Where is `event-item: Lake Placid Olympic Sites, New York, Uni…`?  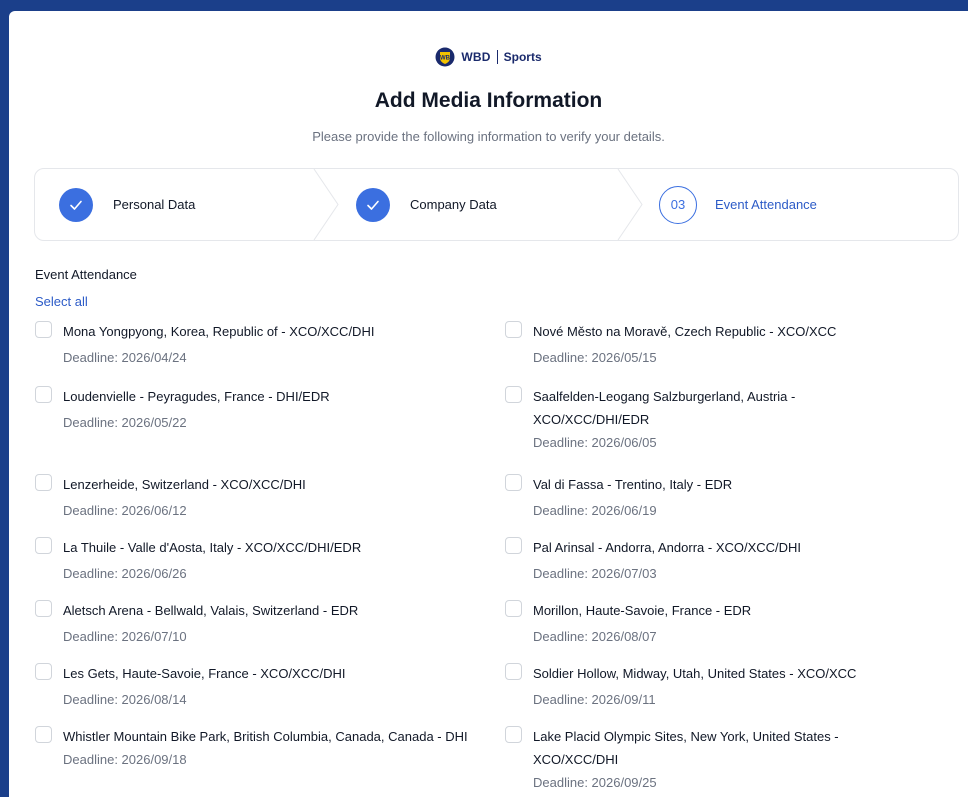 event-item: Lake Placid Olympic Sites, New York, Uni… is located at coordinates (695, 759).